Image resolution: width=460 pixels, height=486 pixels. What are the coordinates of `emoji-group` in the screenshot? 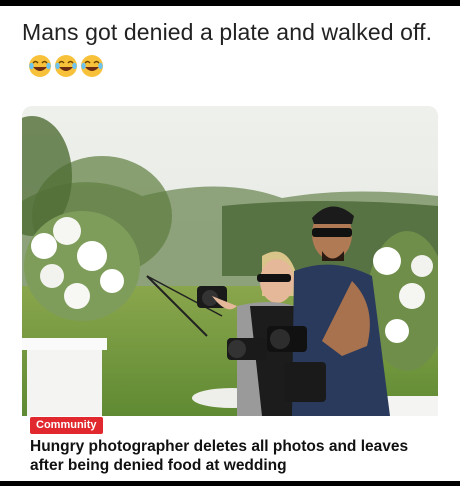 It's located at (66, 66).